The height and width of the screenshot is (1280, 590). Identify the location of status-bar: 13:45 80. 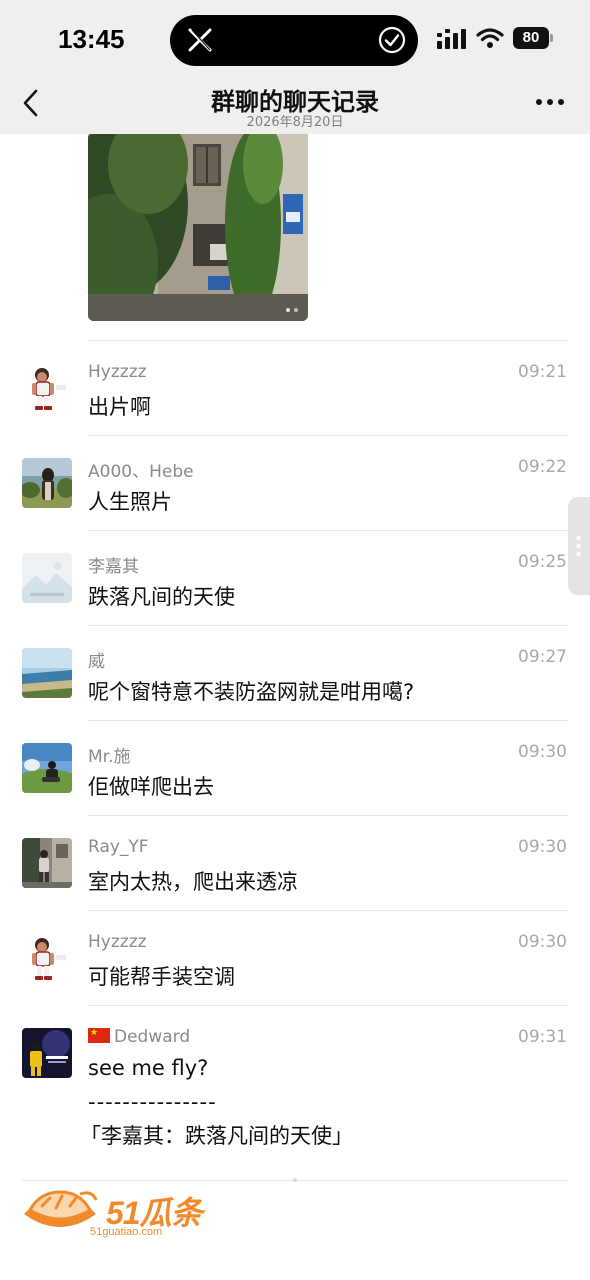
(295, 39).